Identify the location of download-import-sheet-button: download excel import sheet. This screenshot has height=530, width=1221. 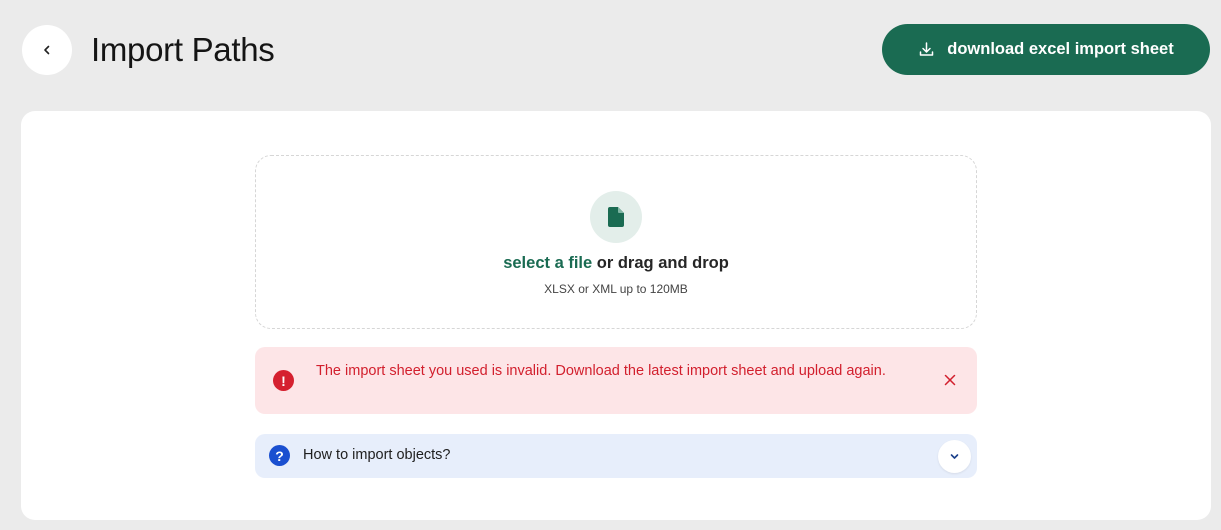
(1046, 49).